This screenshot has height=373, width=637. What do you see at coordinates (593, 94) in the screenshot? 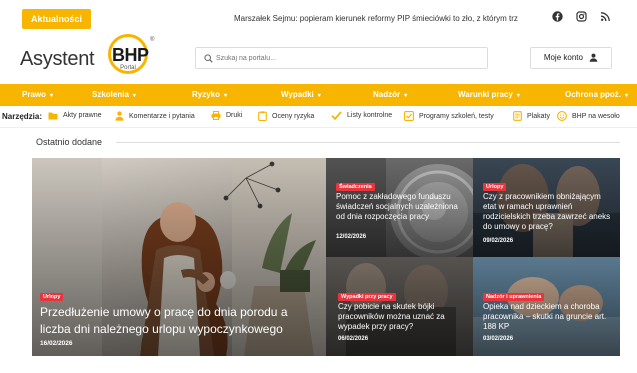
I see `nav-item-label: Ochrona ppoż.` at bounding box center [593, 94].